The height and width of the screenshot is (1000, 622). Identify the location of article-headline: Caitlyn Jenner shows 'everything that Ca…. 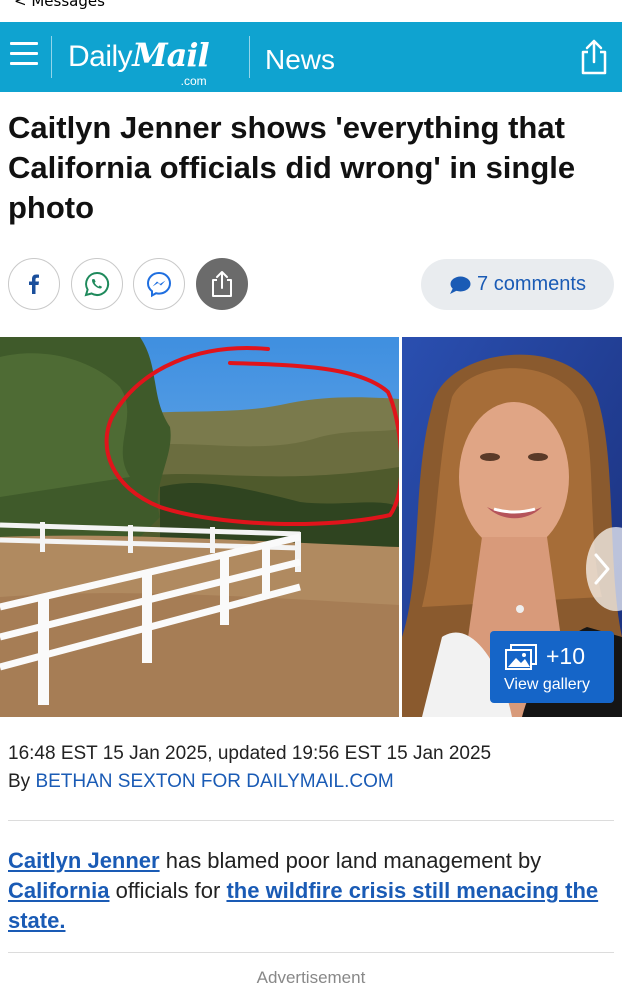
(292, 167).